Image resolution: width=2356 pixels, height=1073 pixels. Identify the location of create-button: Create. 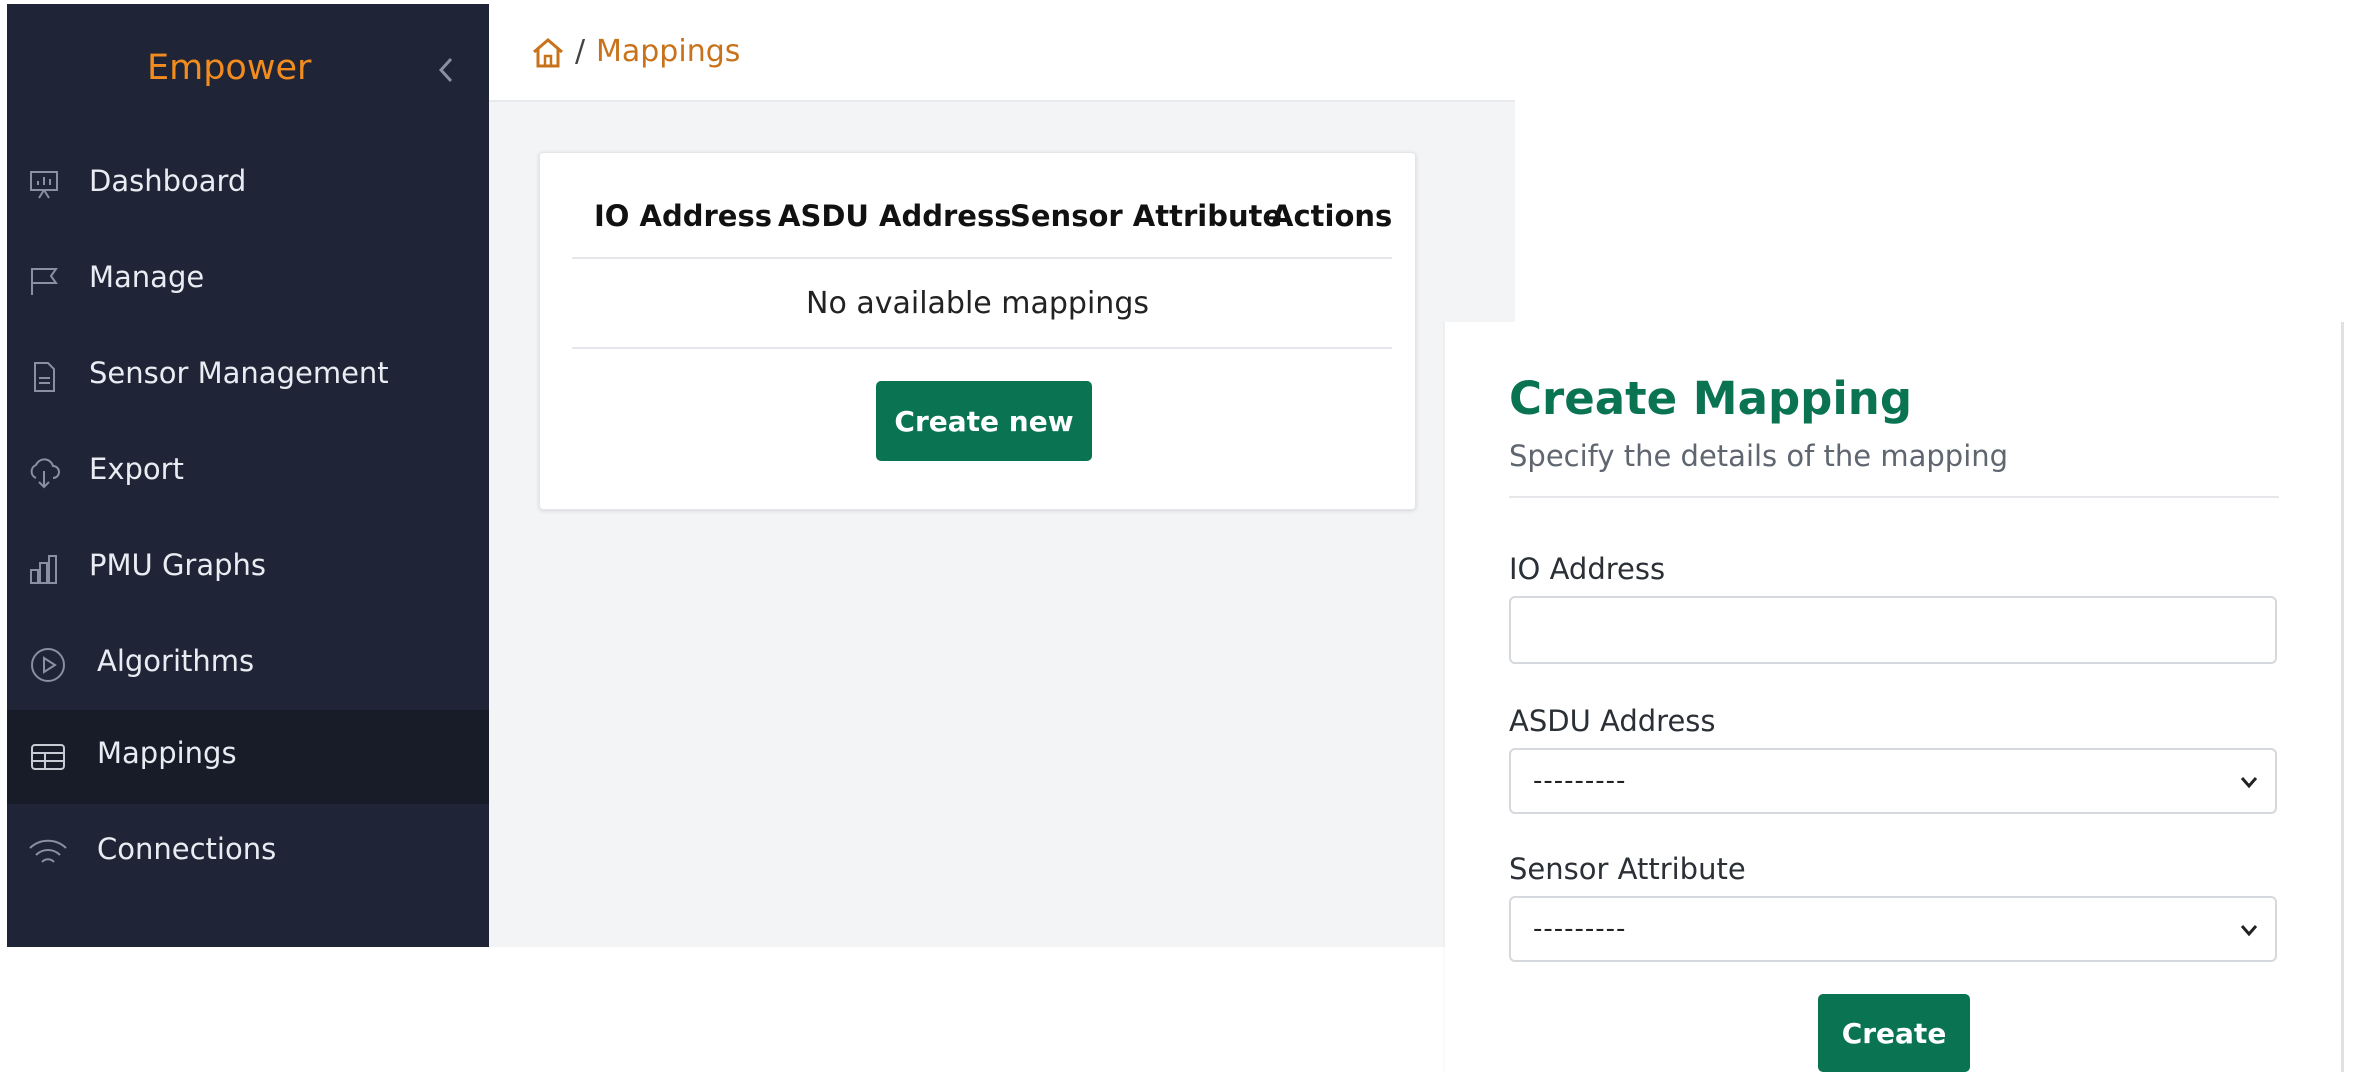
(1894, 1033).